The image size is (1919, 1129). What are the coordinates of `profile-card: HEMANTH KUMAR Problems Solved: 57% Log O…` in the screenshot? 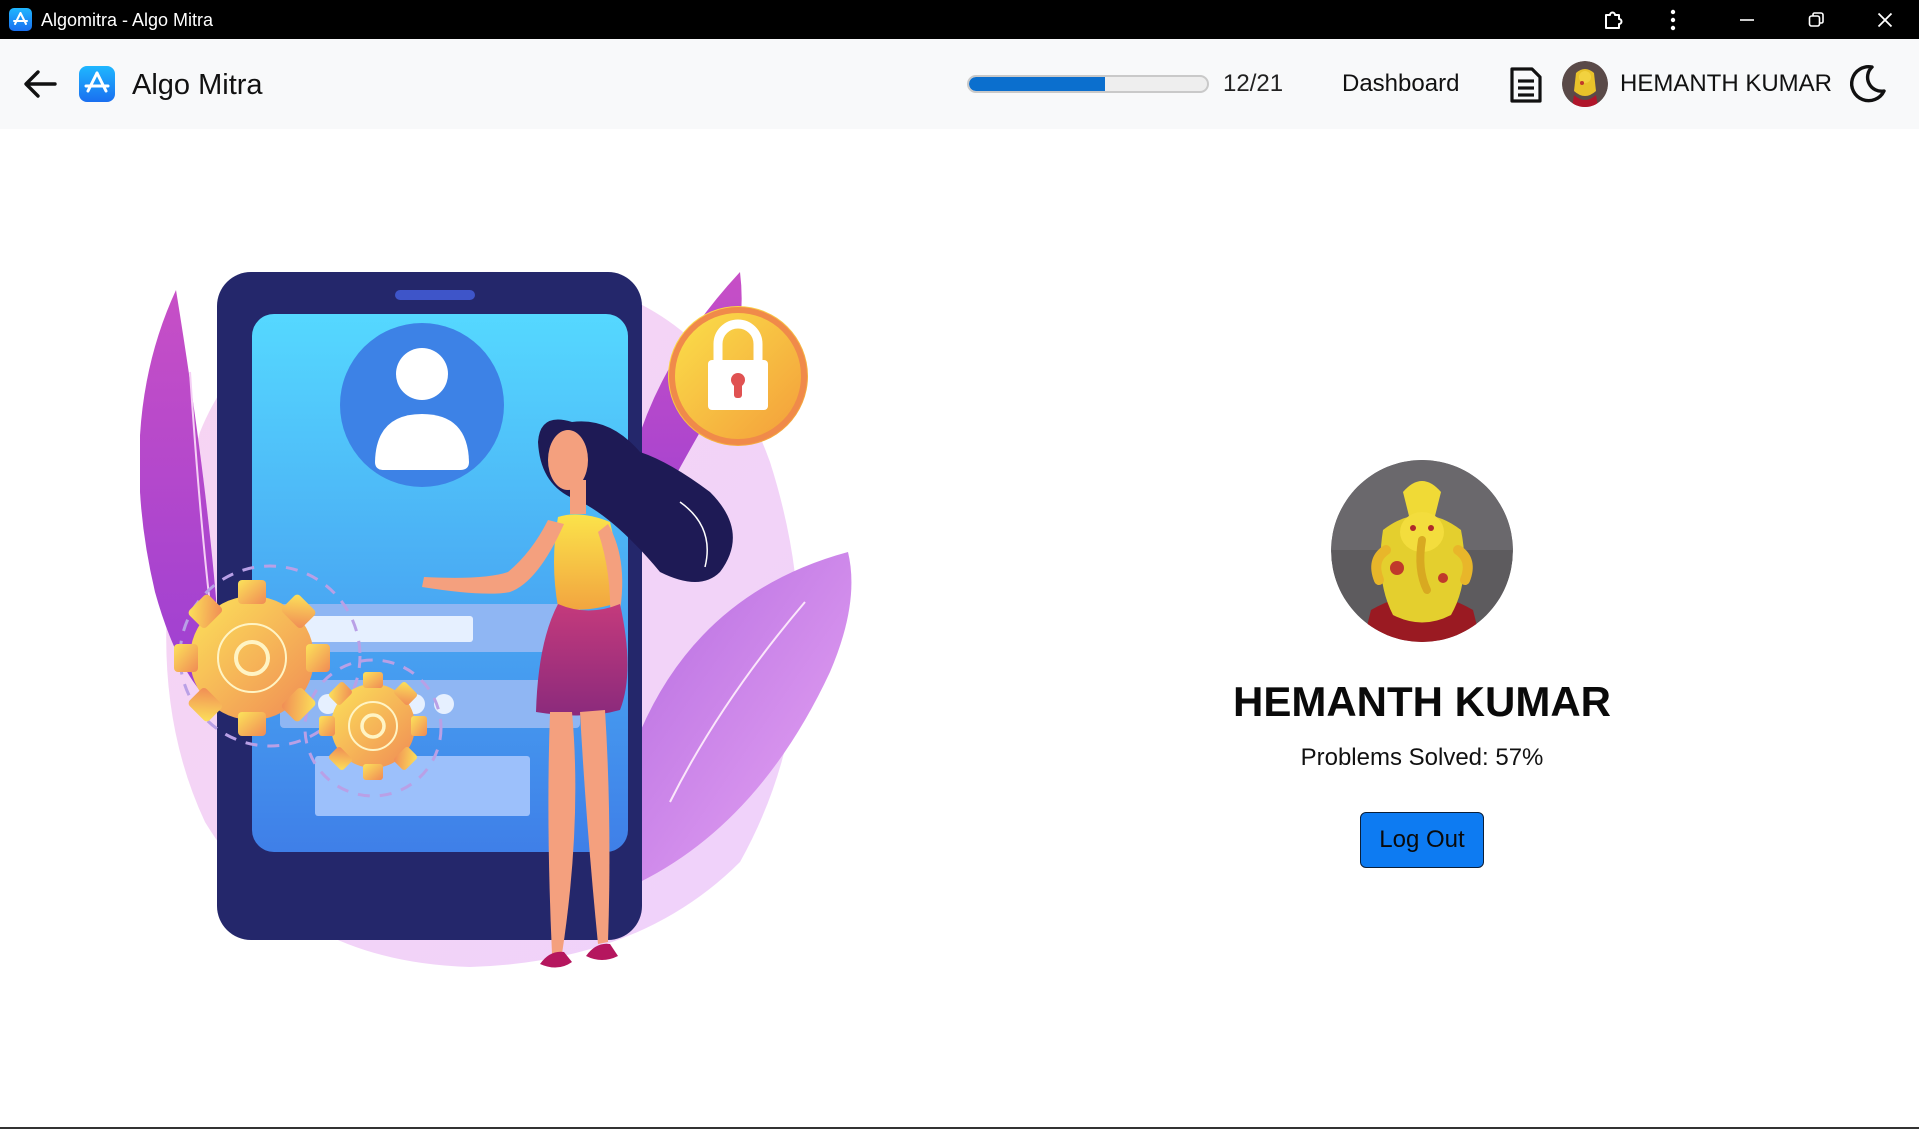 It's located at (1422, 670).